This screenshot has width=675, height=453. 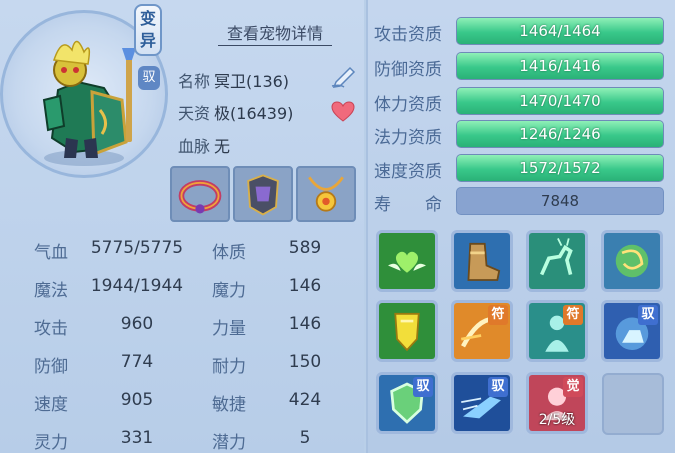 I want to click on pet-talent-row: 天资 极(16439), so click(x=235, y=112).